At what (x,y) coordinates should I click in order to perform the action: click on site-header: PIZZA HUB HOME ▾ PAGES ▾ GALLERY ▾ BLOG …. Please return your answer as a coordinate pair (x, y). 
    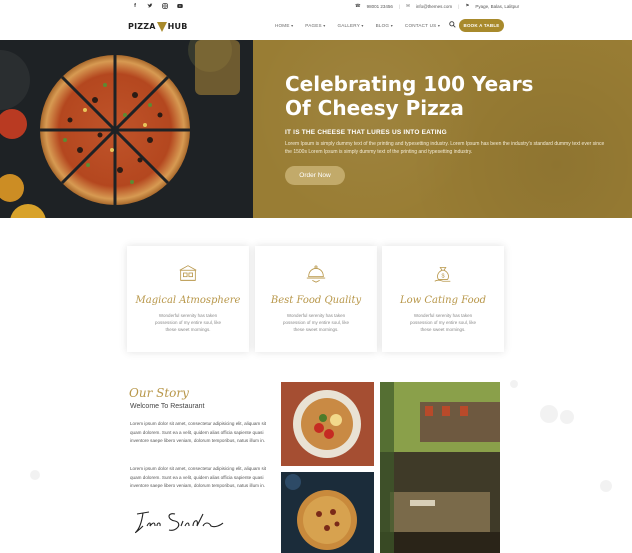
    Looking at the image, I should click on (316, 26).